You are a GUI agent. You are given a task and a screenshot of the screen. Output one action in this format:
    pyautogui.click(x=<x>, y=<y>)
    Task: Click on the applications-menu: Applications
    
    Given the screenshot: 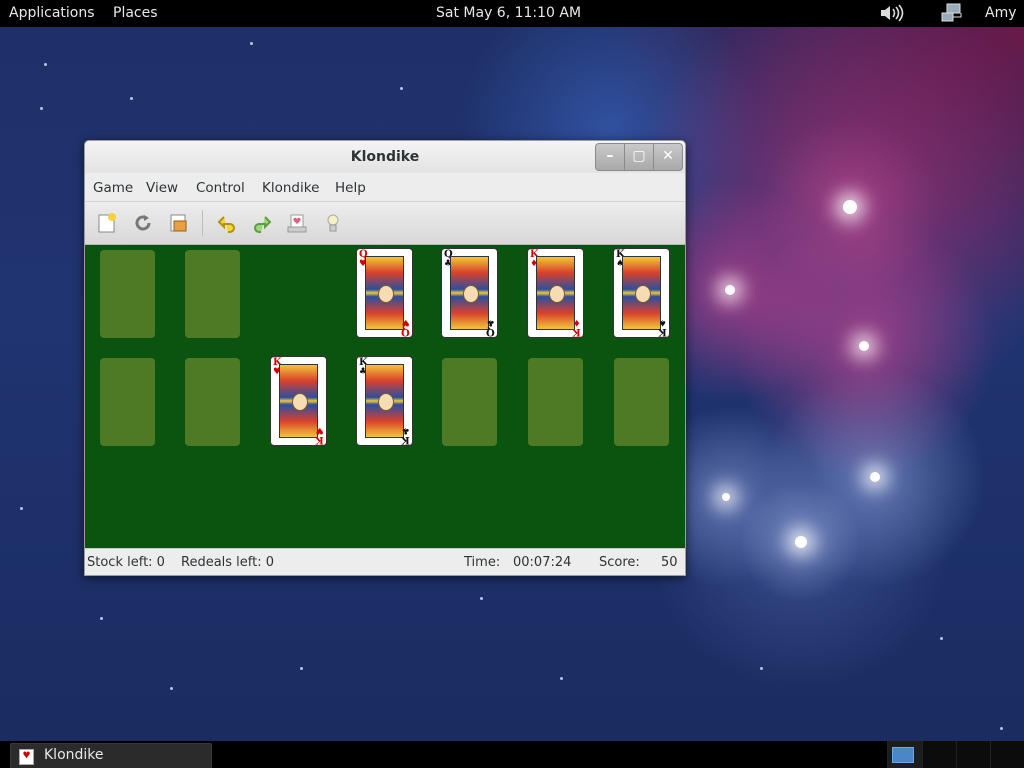 What is the action you would take?
    pyautogui.click(x=52, y=13)
    